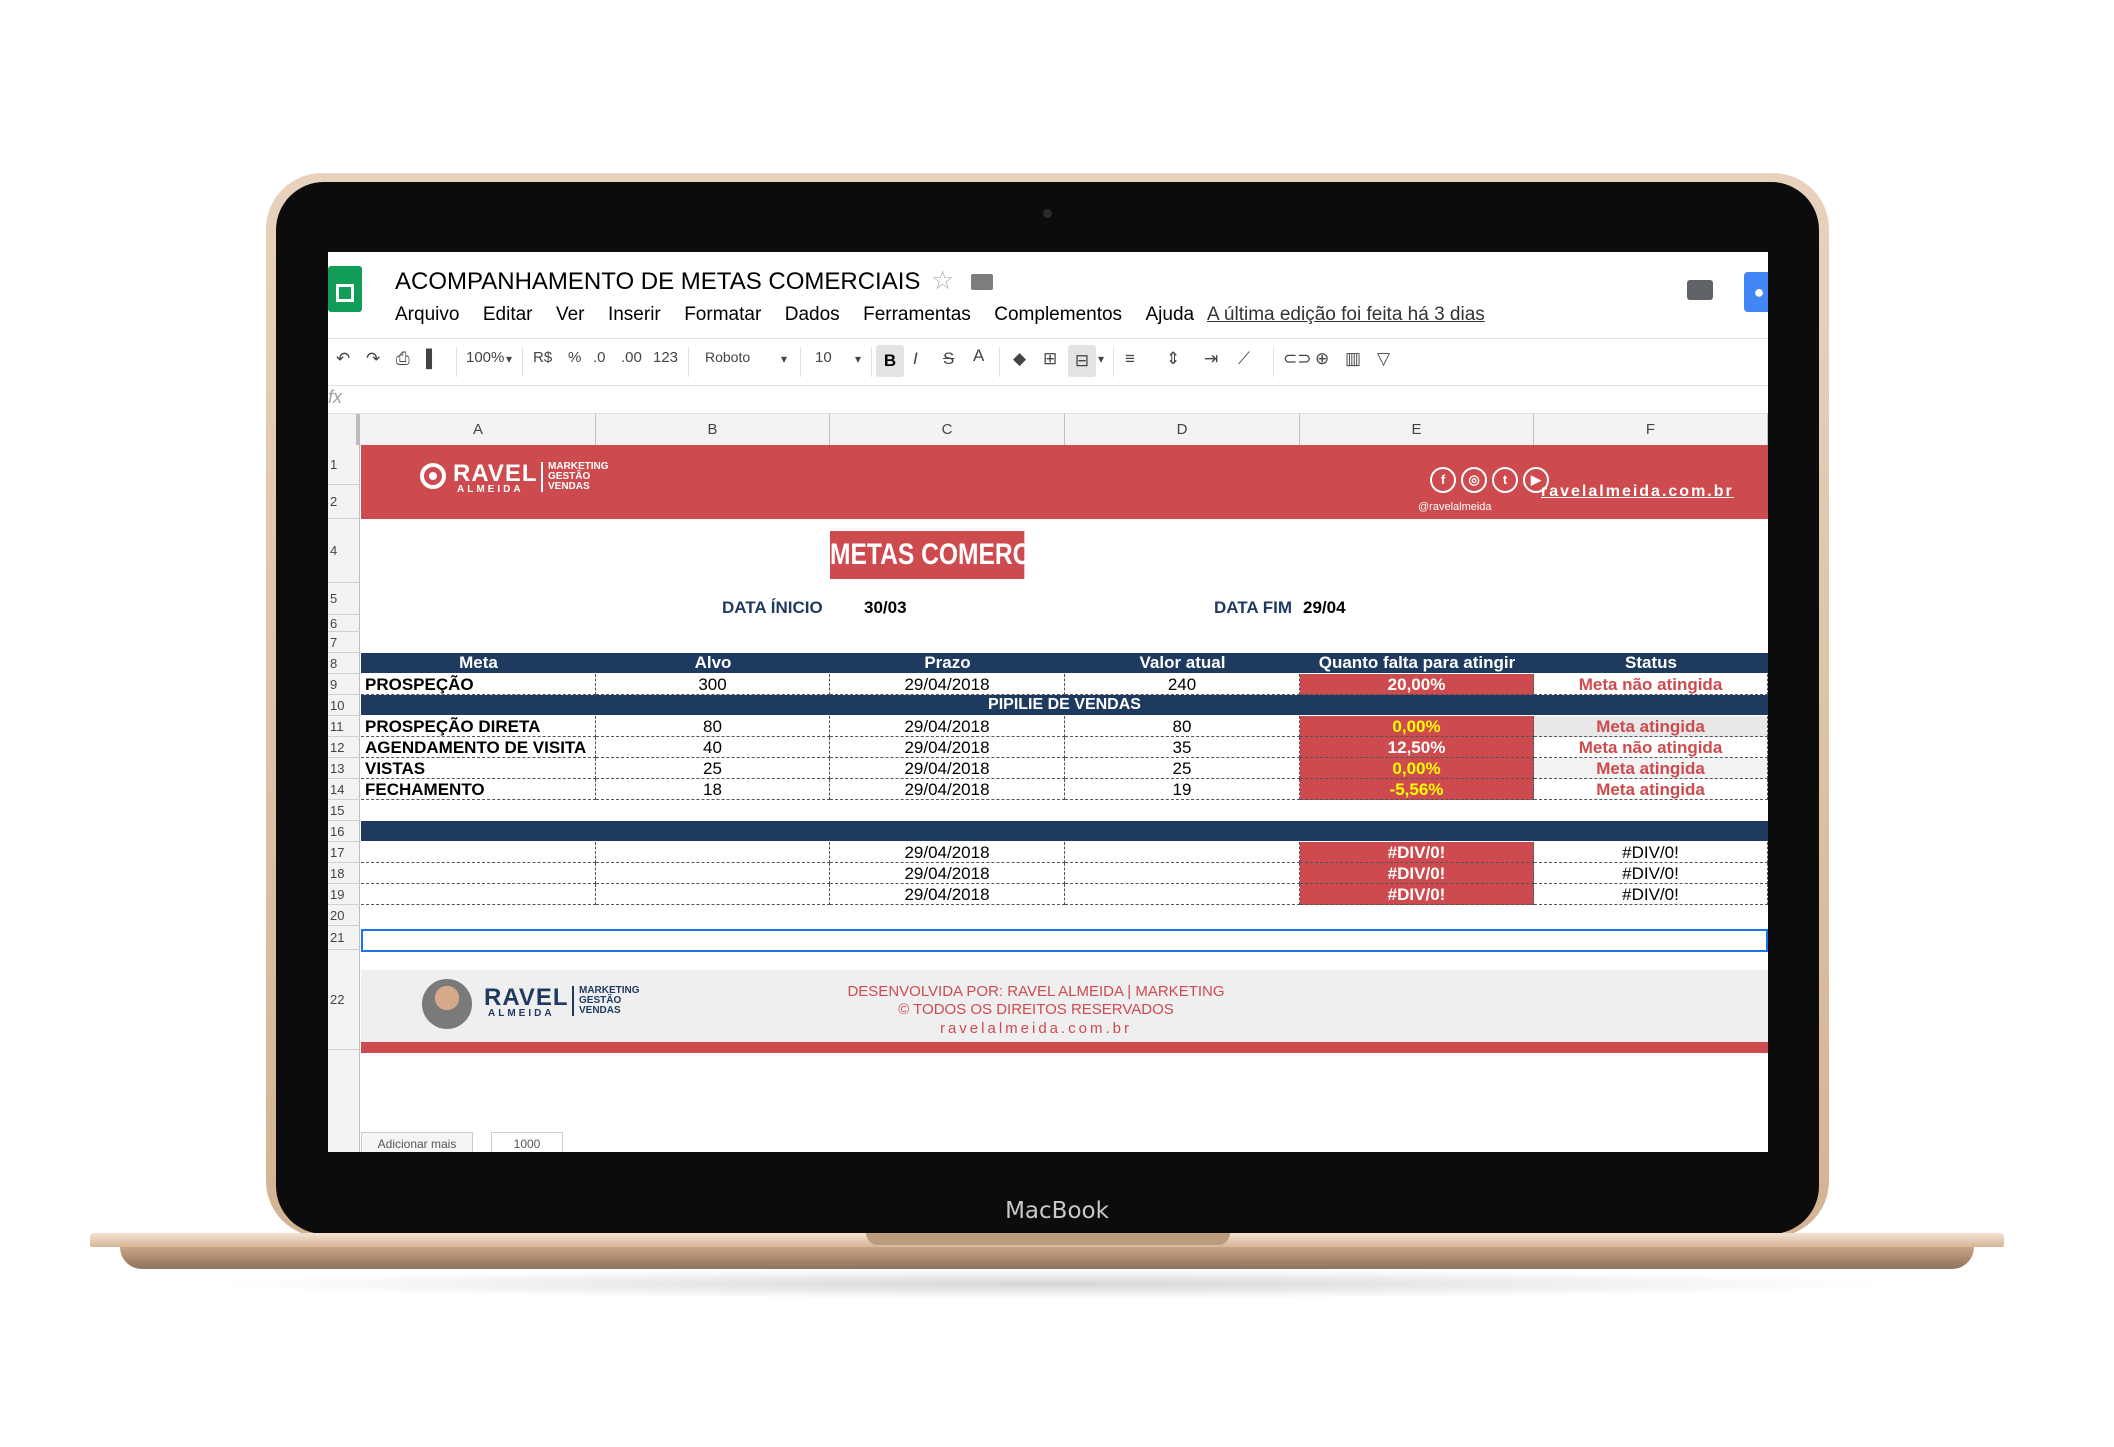  Describe the element at coordinates (1346, 315) in the screenshot. I see `last-edit-link: A última edição foi feita há 3 dias` at that location.